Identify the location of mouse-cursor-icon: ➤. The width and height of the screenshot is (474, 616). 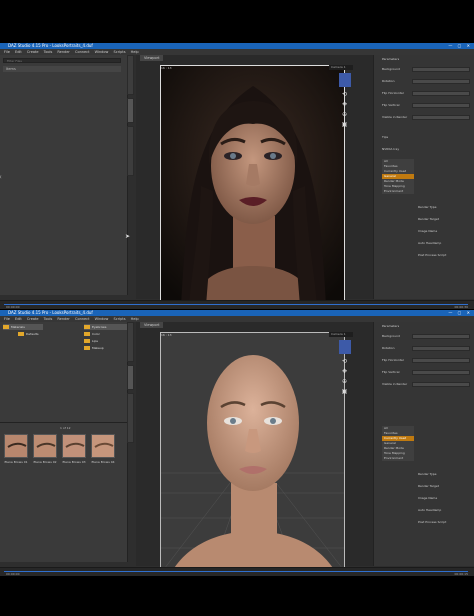
(128, 236).